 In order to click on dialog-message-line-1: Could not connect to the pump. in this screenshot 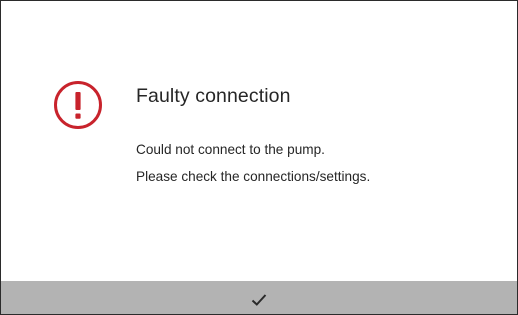, I will do `click(230, 149)`.